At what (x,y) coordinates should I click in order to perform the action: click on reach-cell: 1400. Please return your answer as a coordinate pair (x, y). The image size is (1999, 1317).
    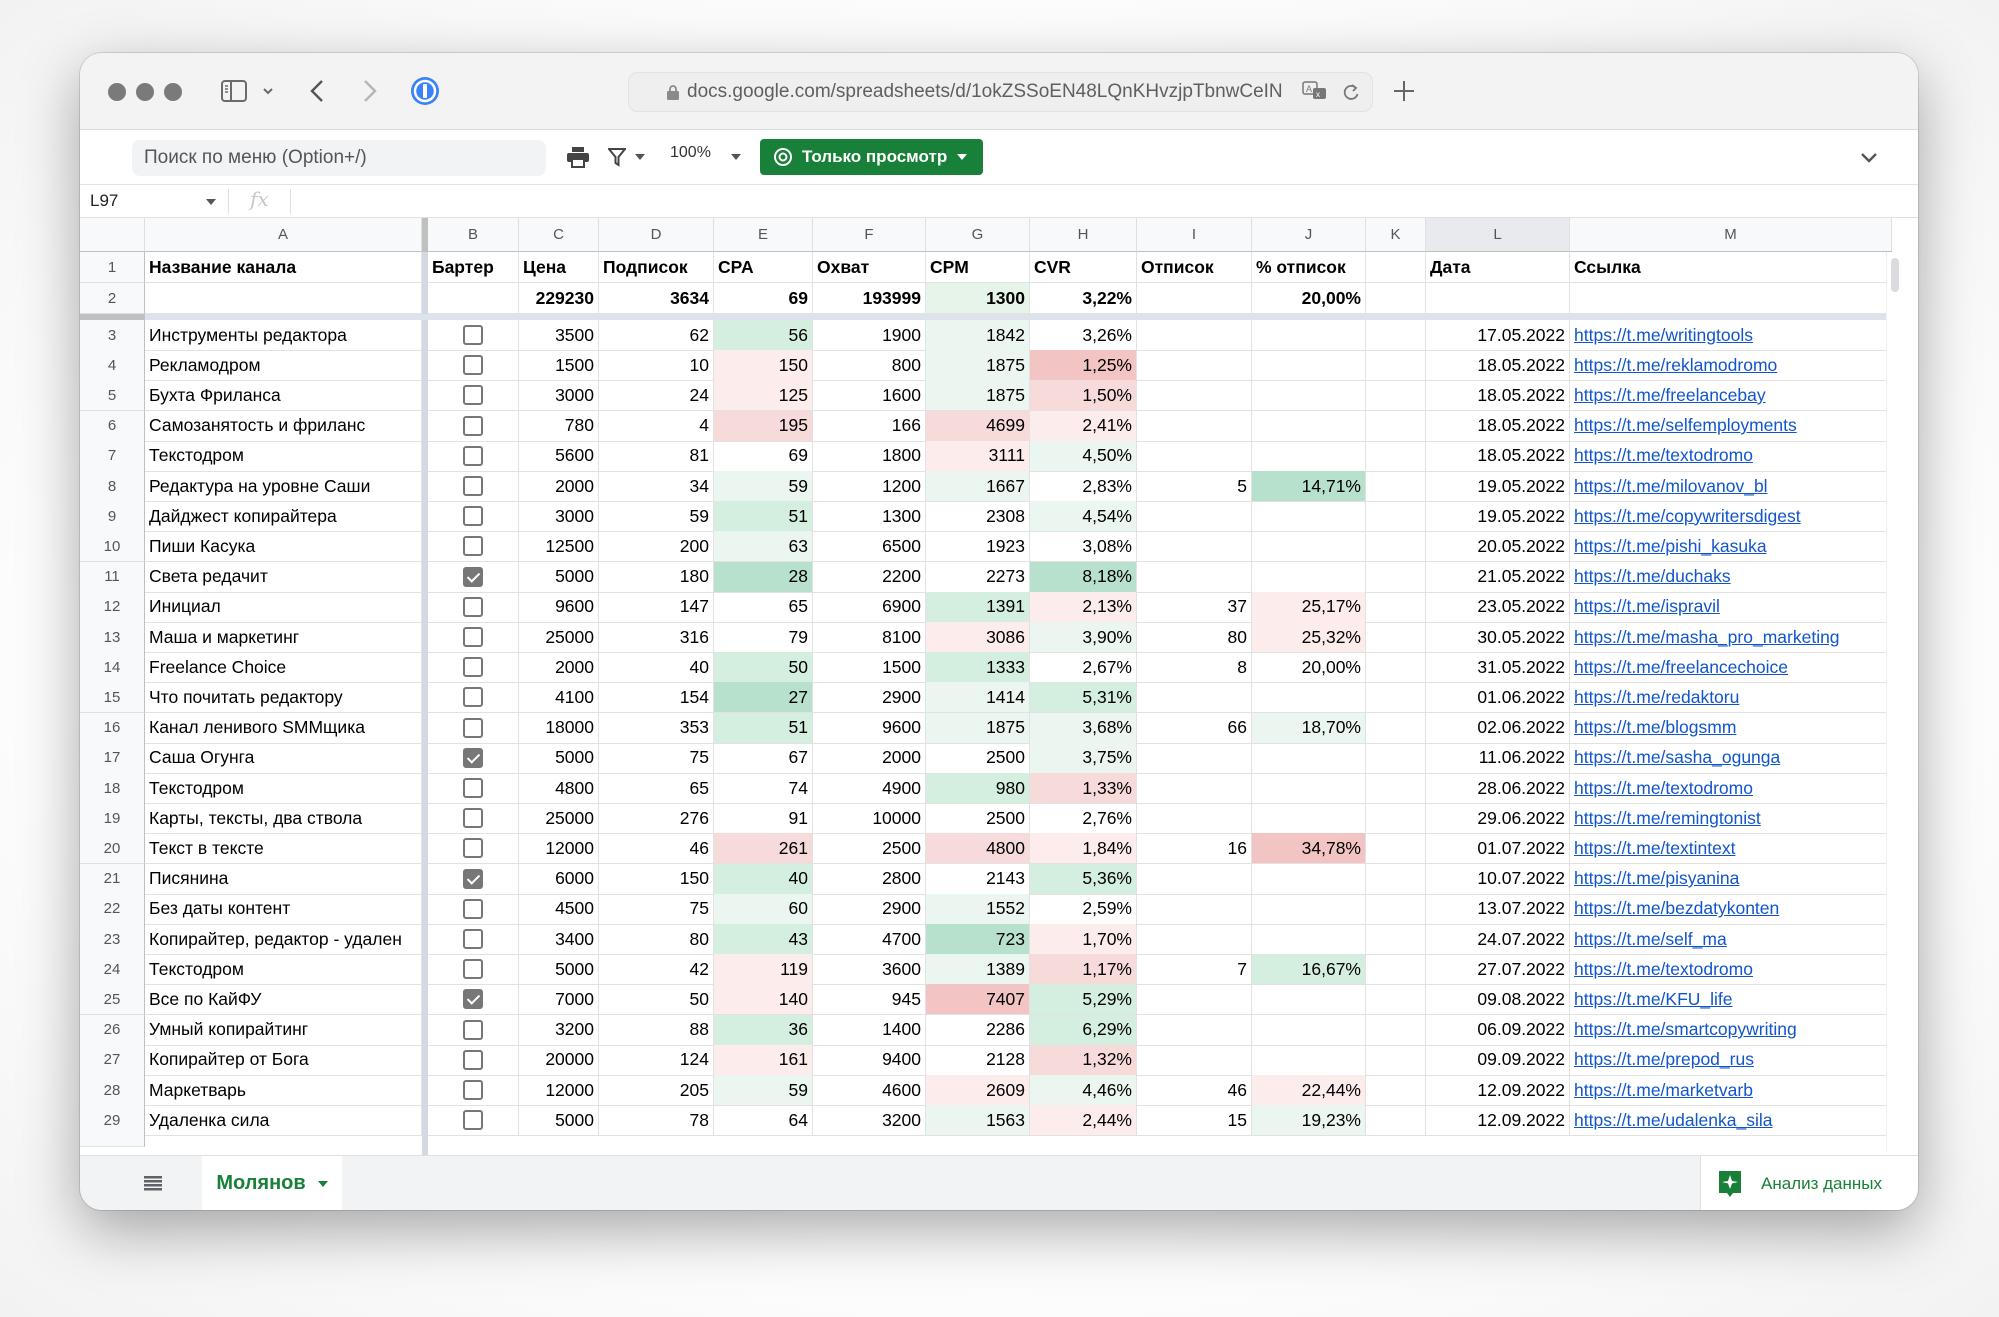
    Looking at the image, I should click on (869, 1030).